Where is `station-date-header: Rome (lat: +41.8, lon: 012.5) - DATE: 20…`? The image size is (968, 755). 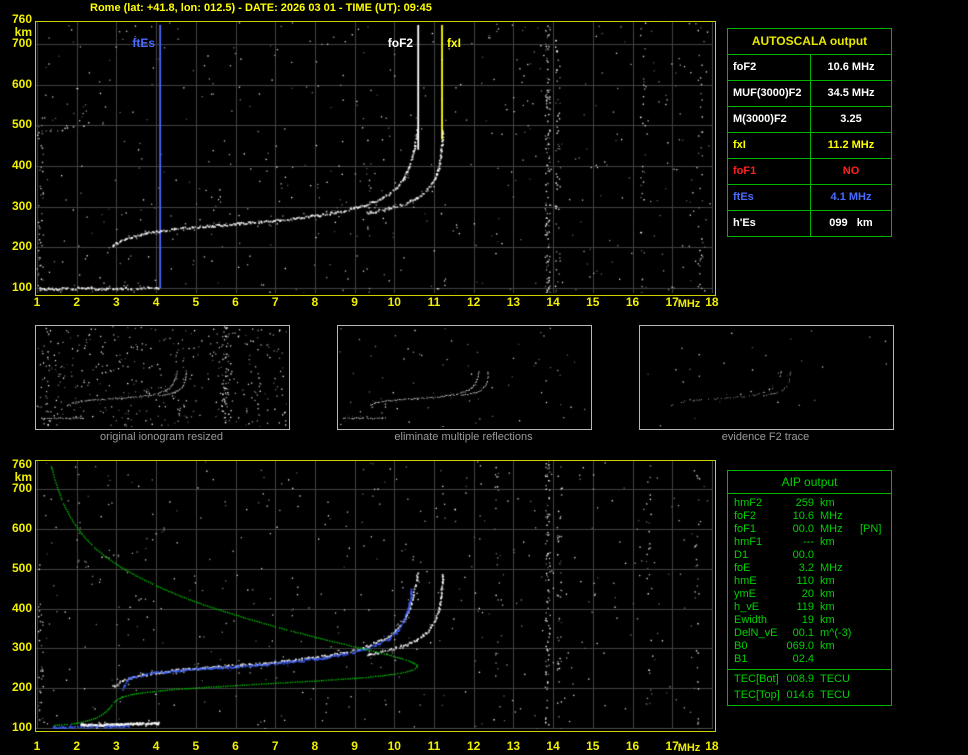 station-date-header: Rome (lat: +41.8, lon: 012.5) - DATE: 20… is located at coordinates (261, 8).